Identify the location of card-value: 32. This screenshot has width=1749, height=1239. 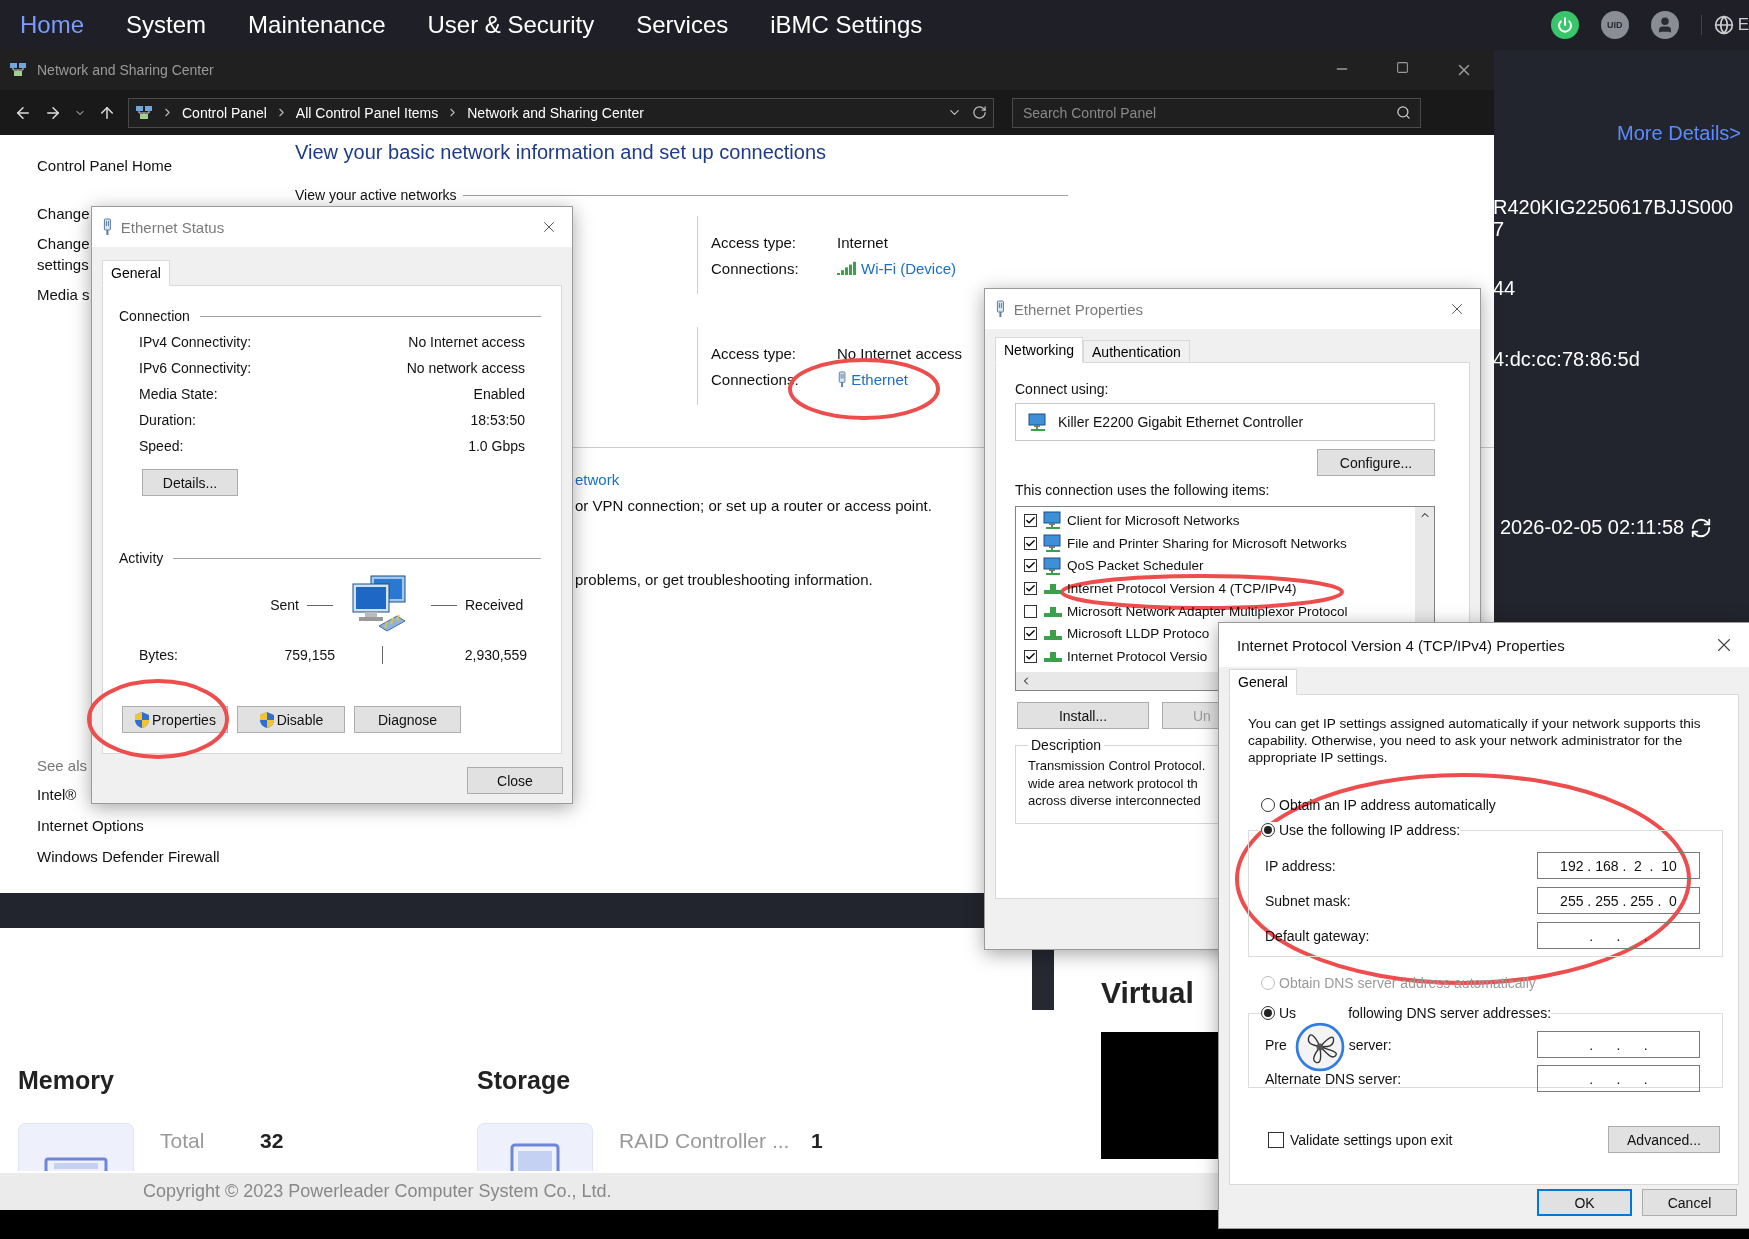
(272, 1141).